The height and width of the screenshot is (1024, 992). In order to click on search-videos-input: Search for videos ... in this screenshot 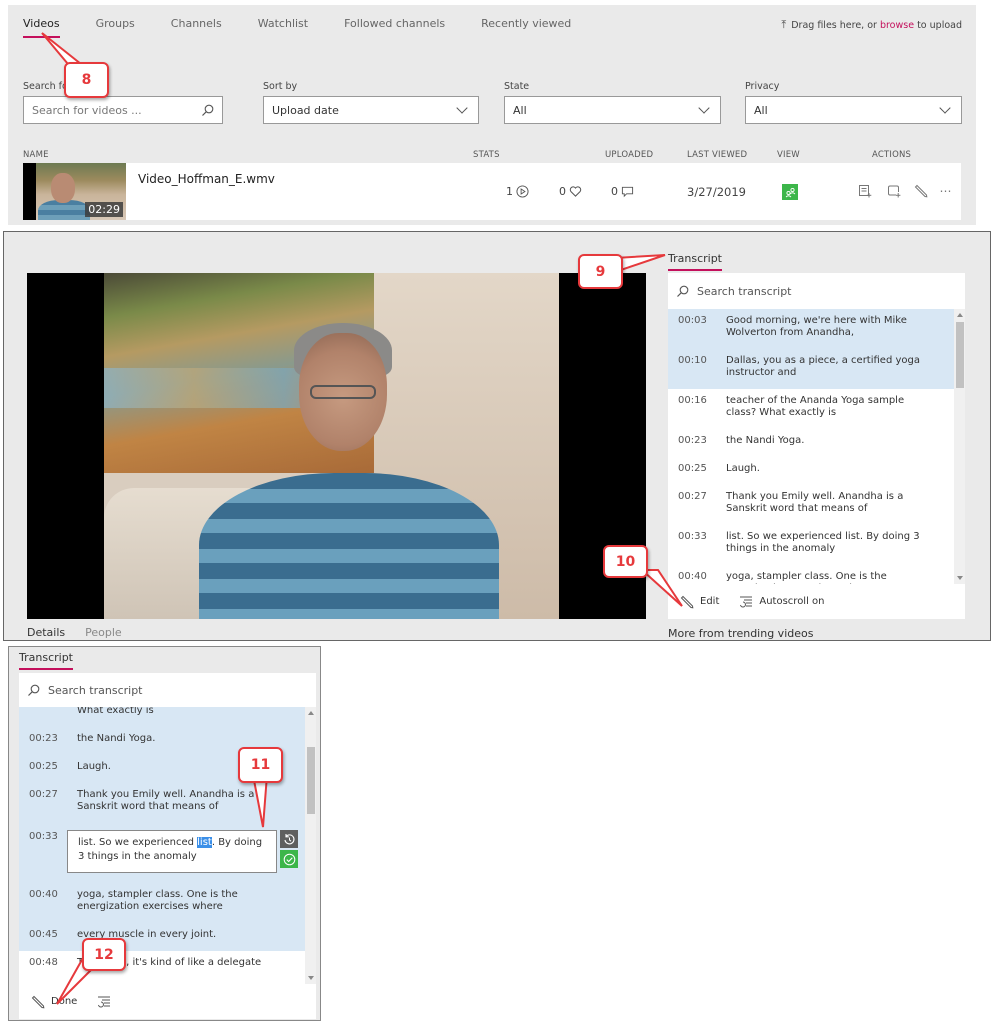, I will do `click(123, 110)`.